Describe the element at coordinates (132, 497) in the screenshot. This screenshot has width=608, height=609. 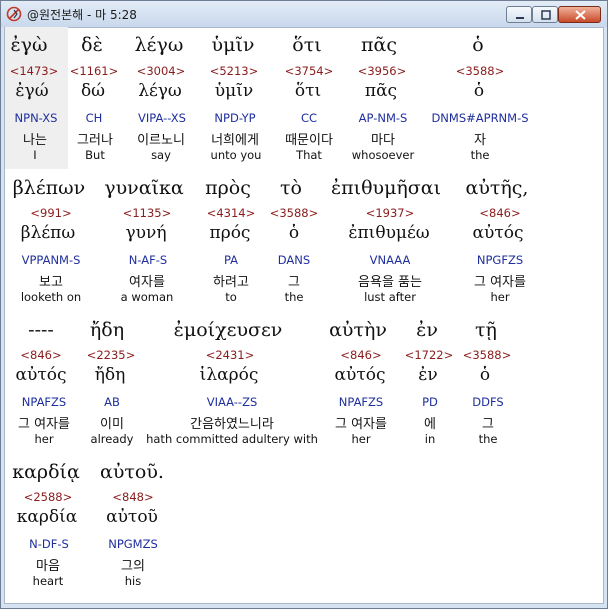
I see `strongs-number: <848>` at that location.